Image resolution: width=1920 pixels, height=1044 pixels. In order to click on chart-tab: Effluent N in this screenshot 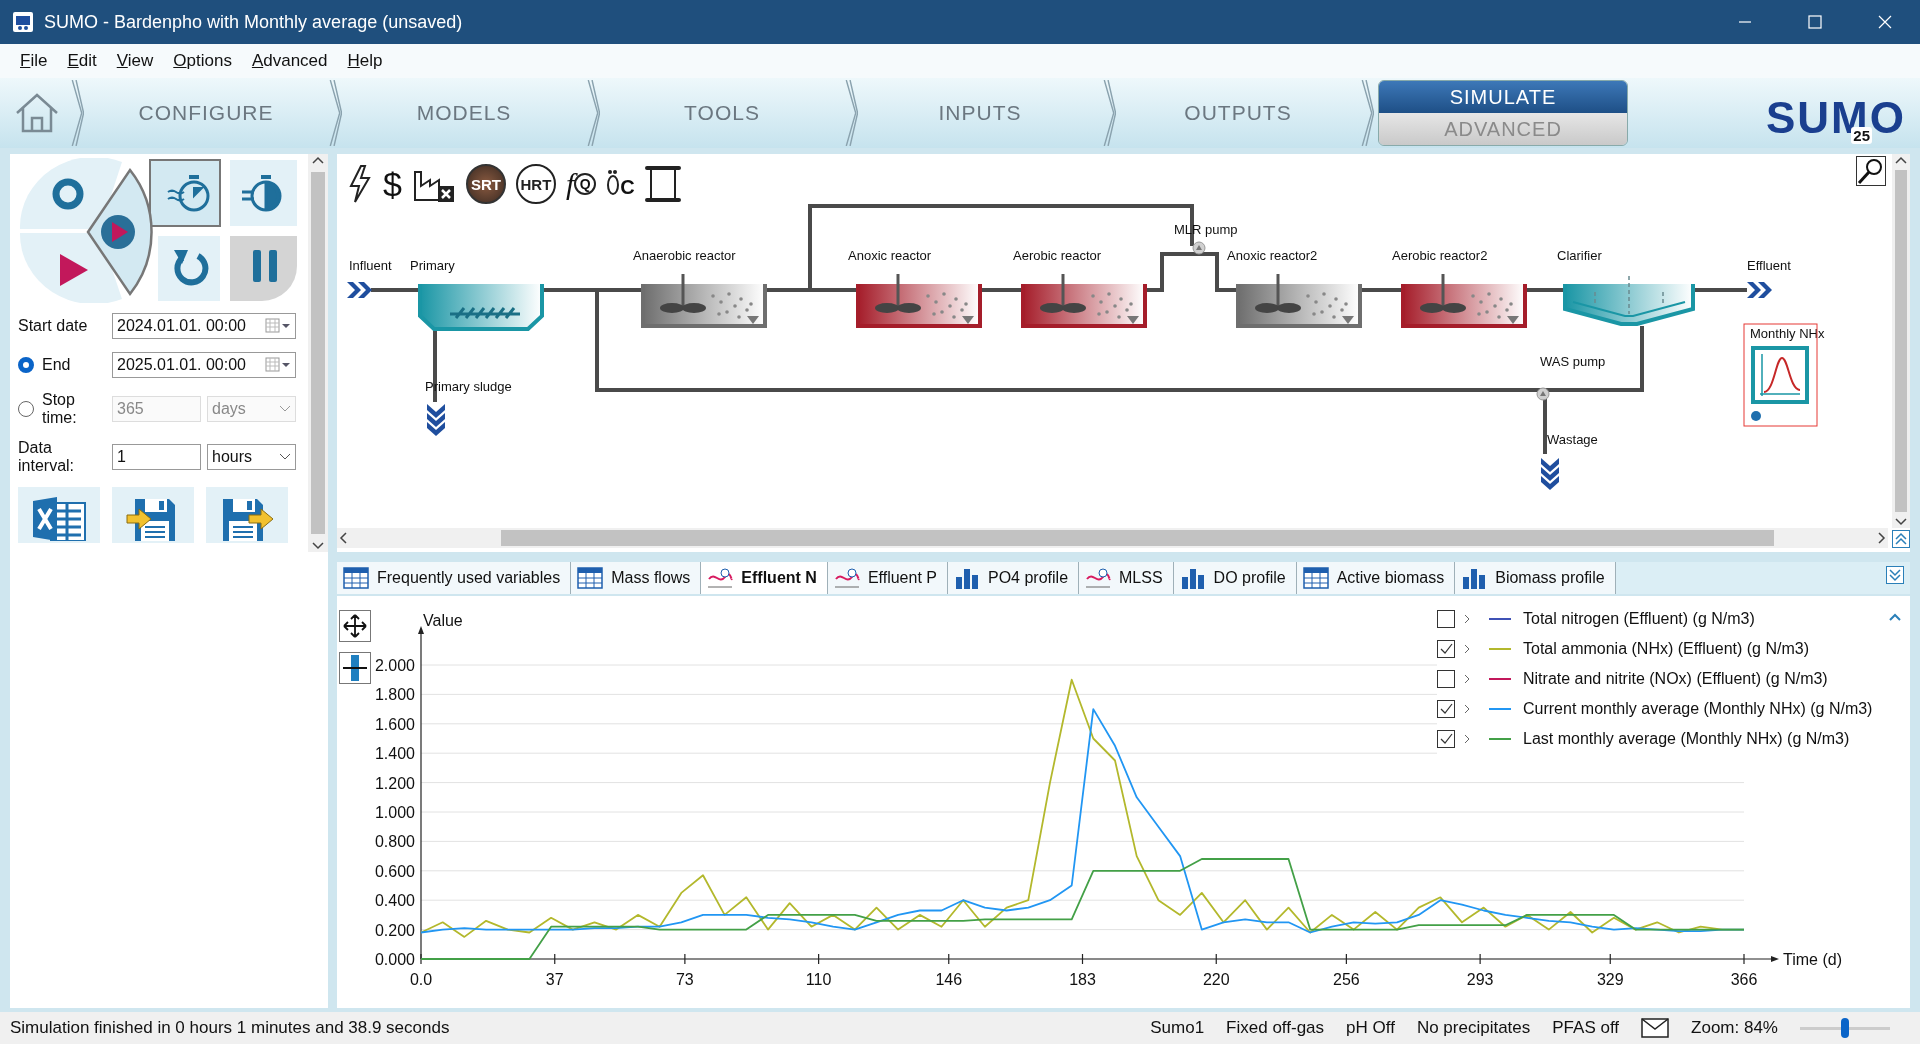, I will do `click(764, 578)`.